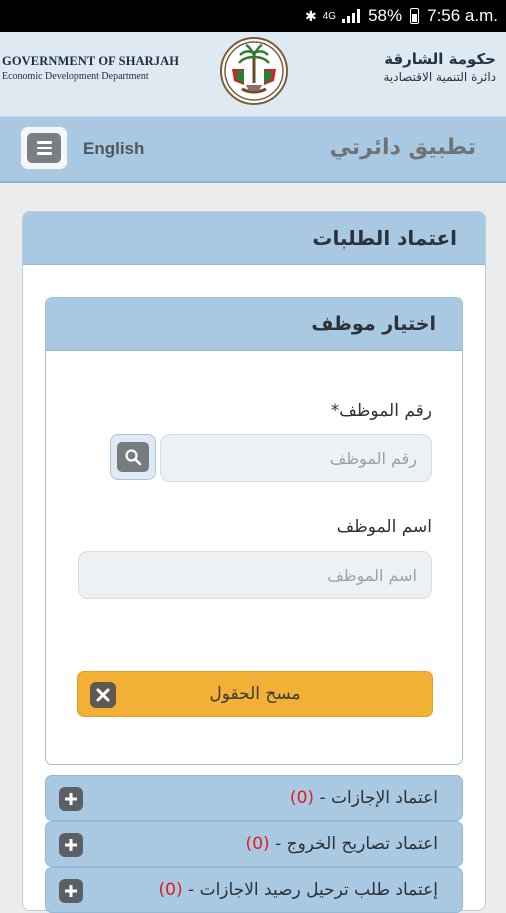 The width and height of the screenshot is (506, 913). What do you see at coordinates (313, 890) in the screenshot?
I see `accordion-title: إعتماد طلب ترحيل رصيد الاجازات -` at bounding box center [313, 890].